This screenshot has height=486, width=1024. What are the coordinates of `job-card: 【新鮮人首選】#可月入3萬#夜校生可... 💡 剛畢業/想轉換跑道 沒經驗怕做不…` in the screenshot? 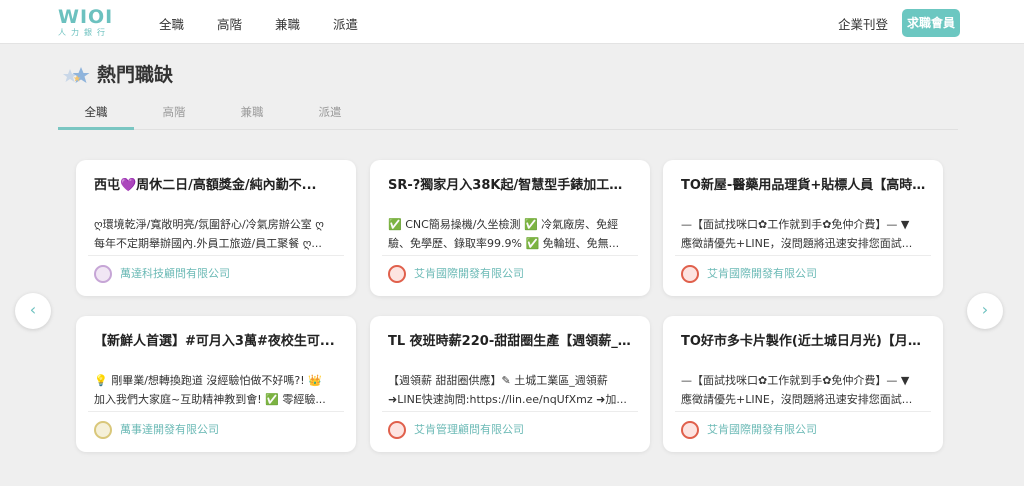 It's located at (216, 384).